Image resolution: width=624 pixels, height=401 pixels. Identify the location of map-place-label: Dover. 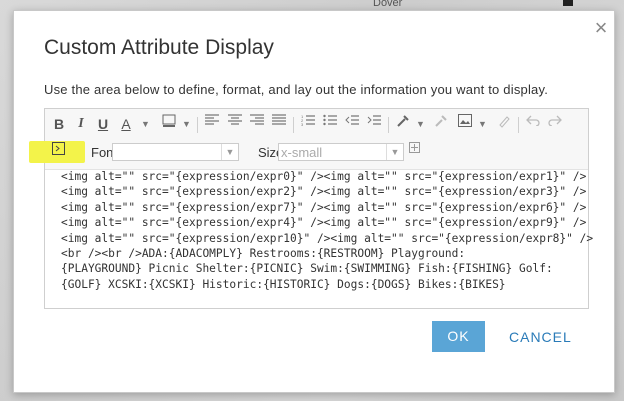
(388, 4).